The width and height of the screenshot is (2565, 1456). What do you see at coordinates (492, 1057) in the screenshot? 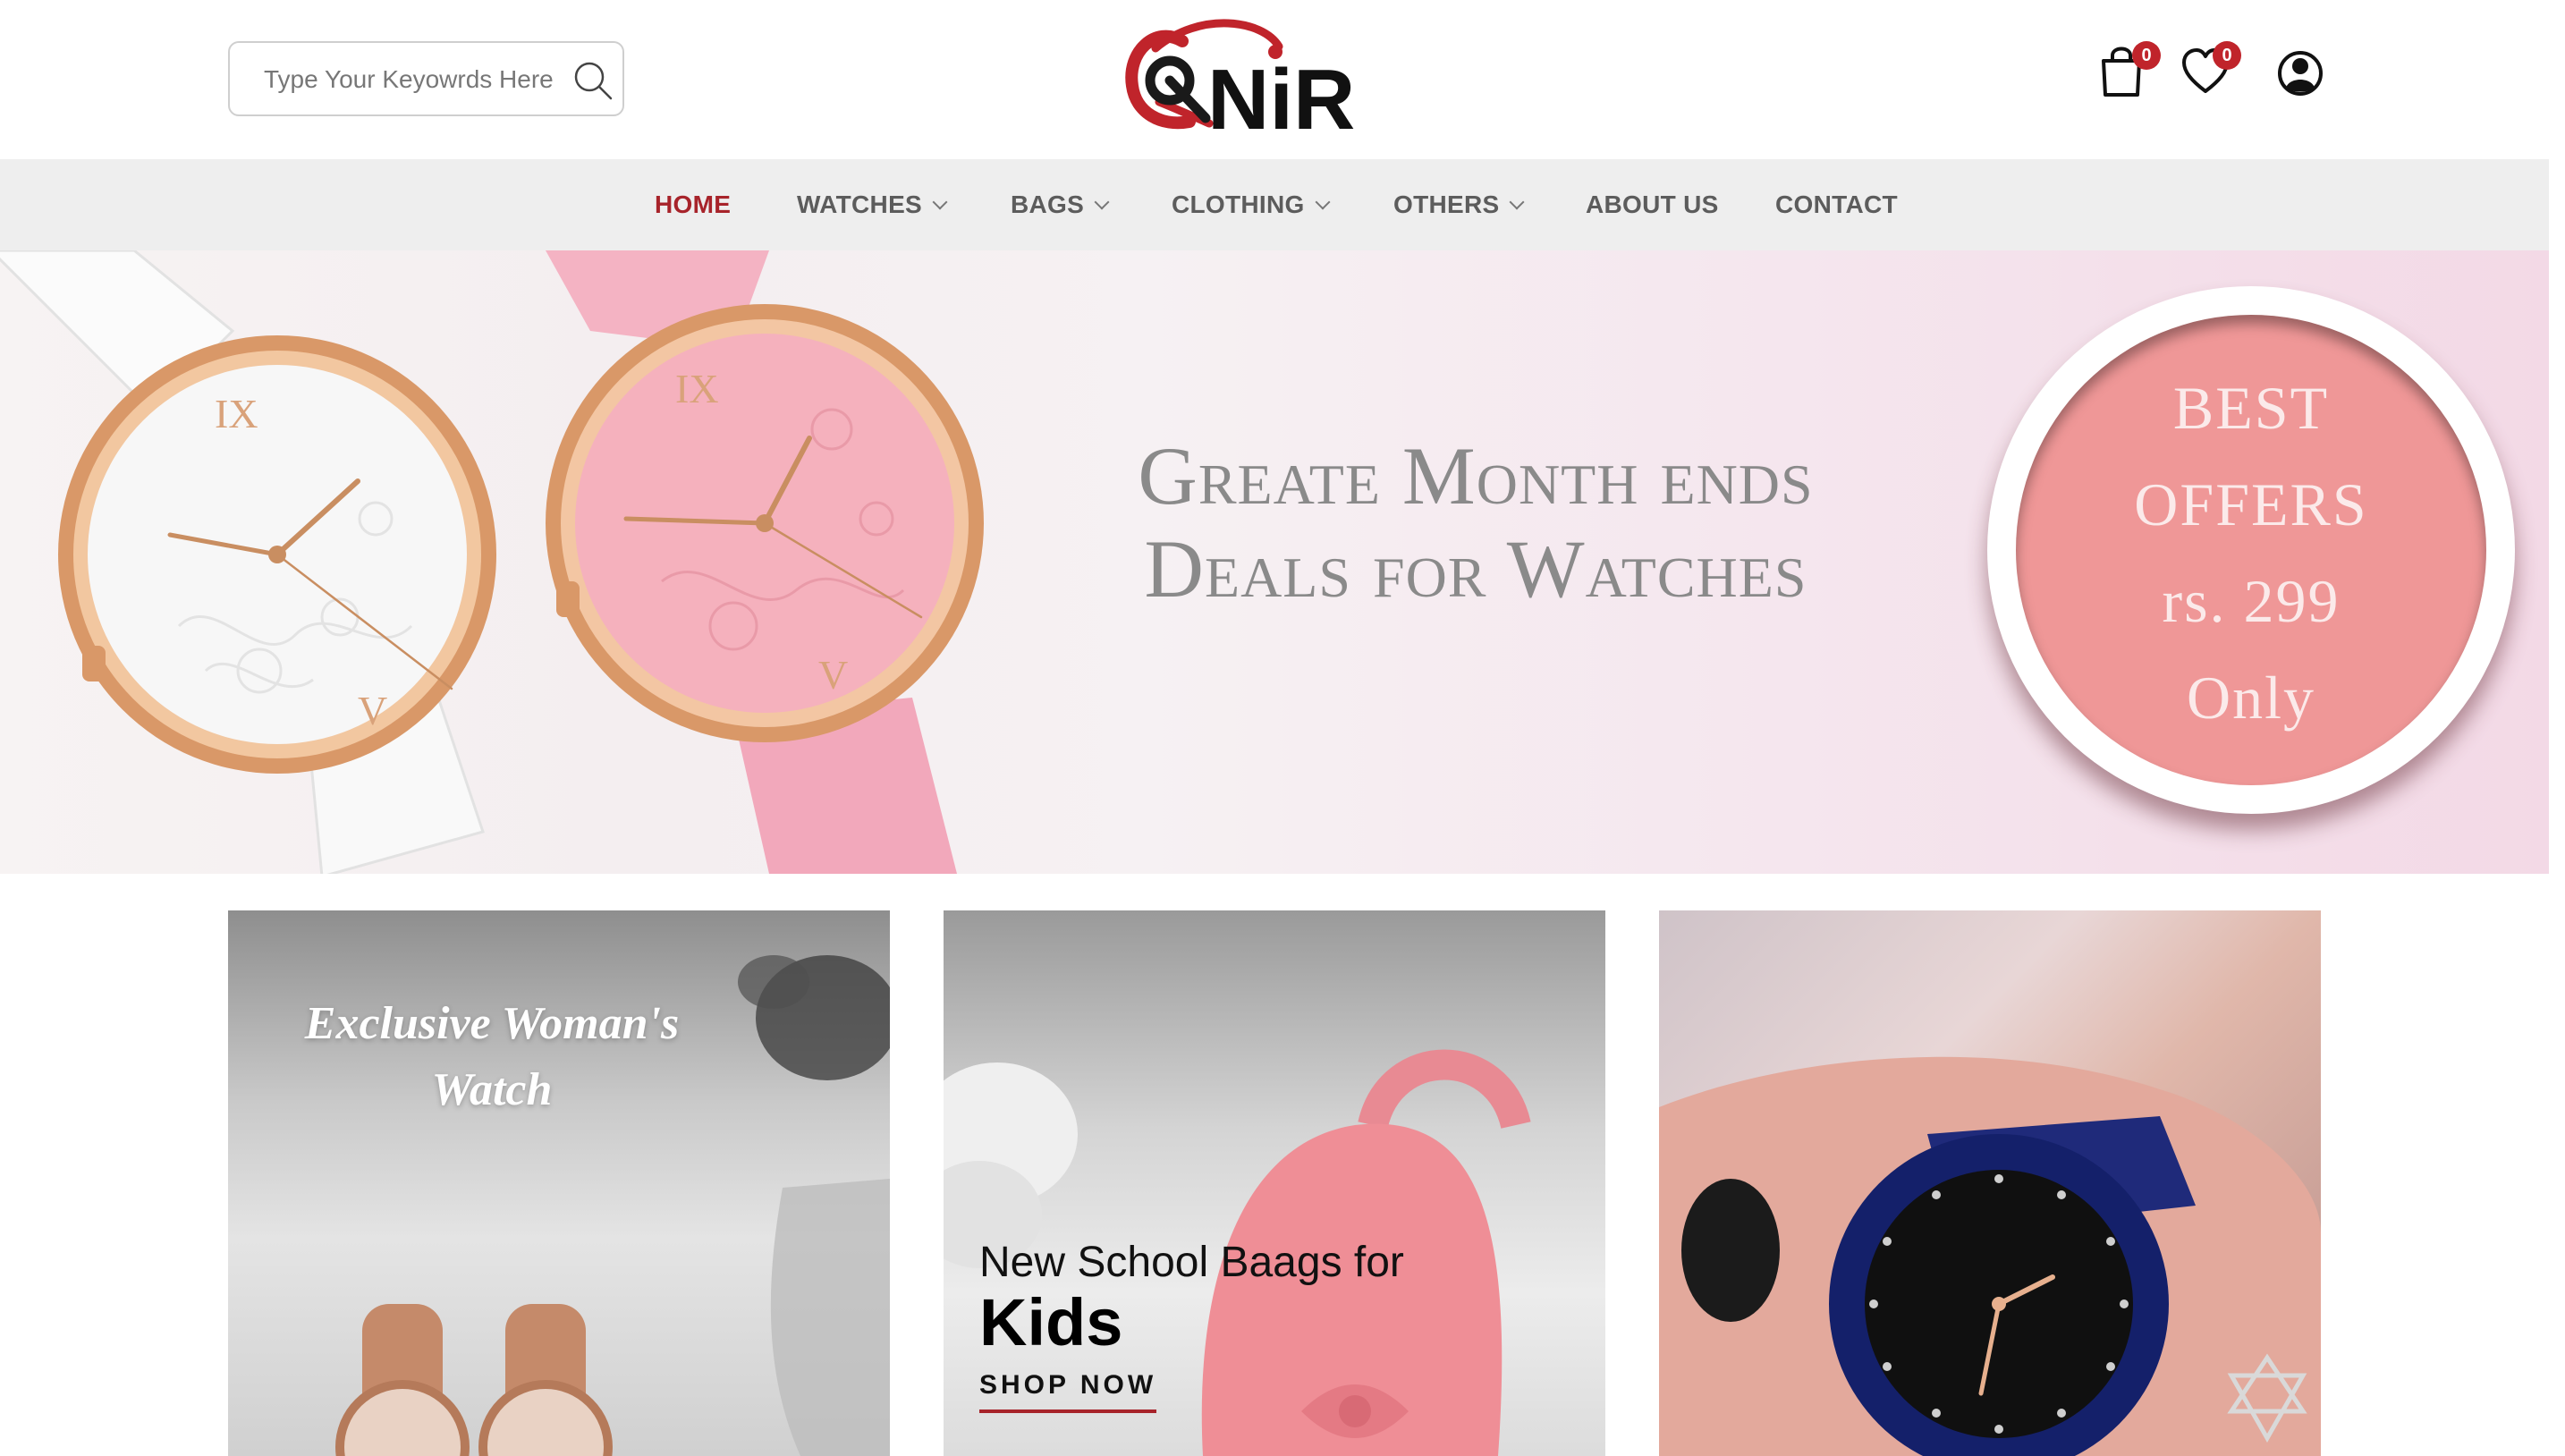
I see `promo-card-1-title: Exclusive Woman's Watch` at bounding box center [492, 1057].